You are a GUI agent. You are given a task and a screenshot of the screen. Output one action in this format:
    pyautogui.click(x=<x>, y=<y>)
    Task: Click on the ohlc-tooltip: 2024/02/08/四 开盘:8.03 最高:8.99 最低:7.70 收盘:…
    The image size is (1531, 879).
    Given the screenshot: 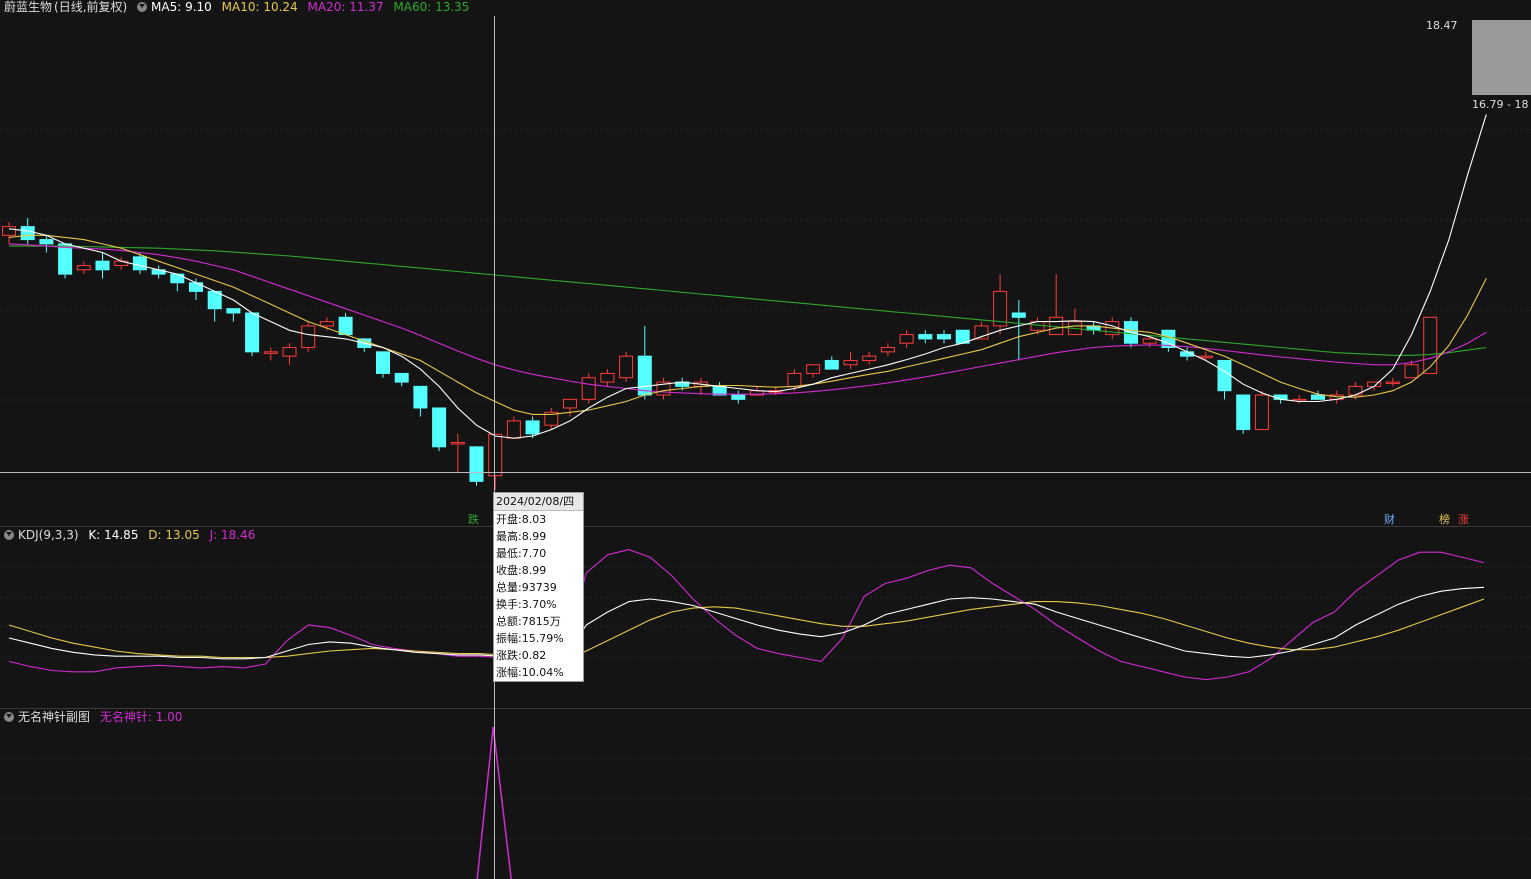 What is the action you would take?
    pyautogui.click(x=538, y=587)
    